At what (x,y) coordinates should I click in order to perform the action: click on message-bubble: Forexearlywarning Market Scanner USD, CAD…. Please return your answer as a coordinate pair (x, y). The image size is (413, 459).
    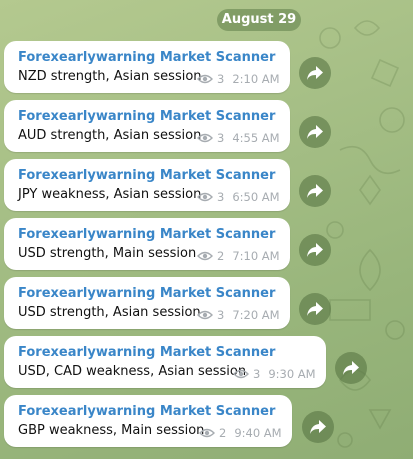
    Looking at the image, I should click on (165, 362).